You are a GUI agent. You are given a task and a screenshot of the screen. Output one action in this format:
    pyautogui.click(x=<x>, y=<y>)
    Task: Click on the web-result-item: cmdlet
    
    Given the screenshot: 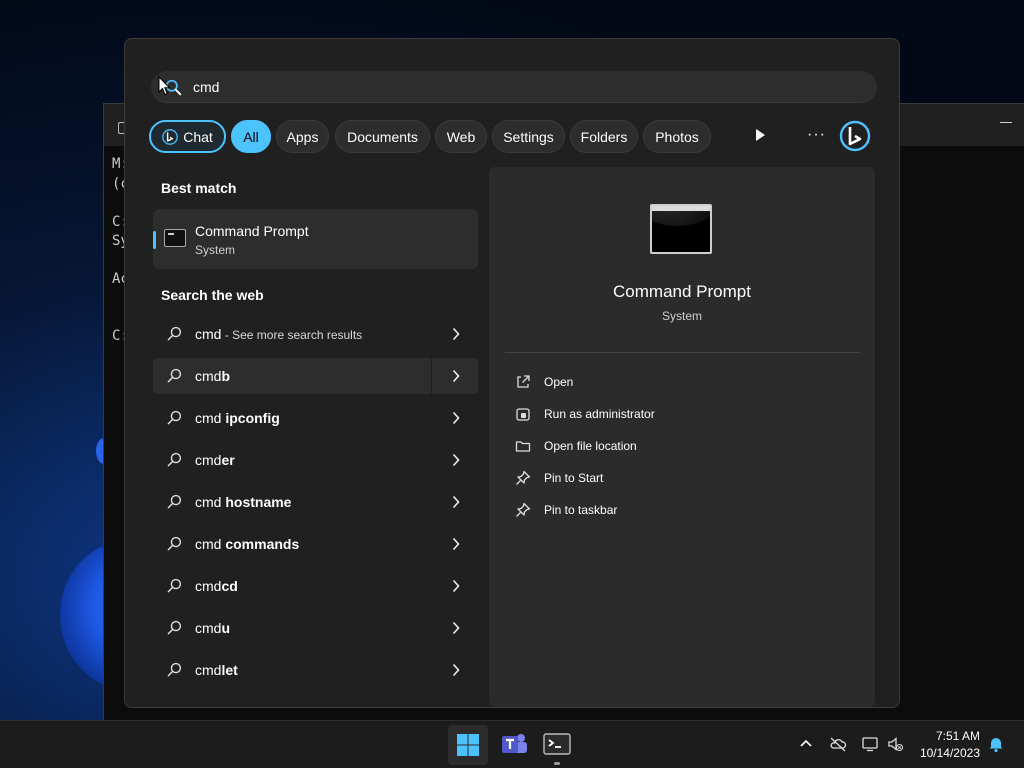 What is the action you would take?
    pyautogui.click(x=315, y=670)
    